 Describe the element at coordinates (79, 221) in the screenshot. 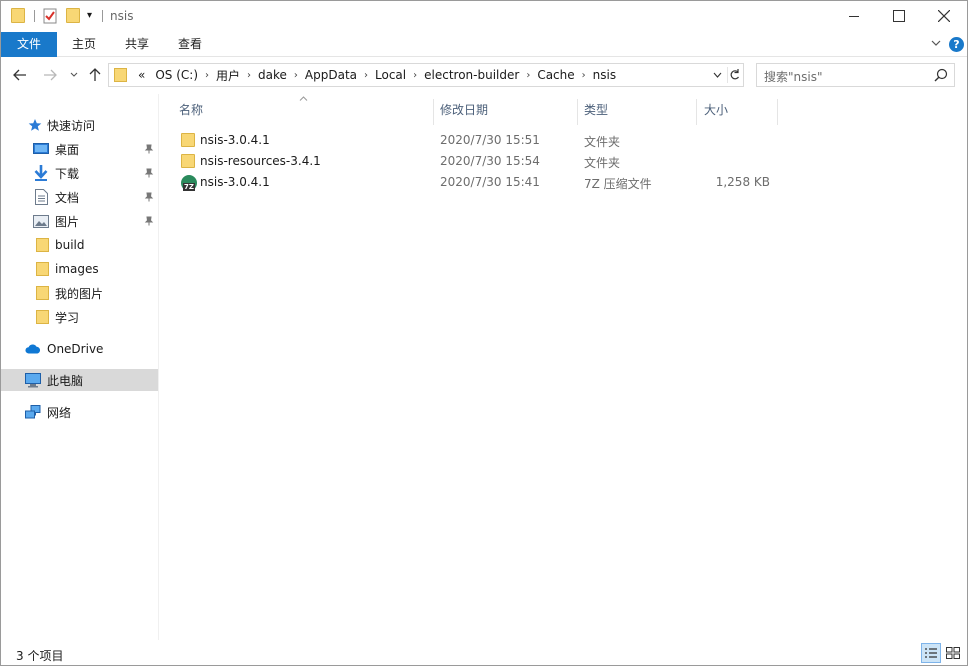

I see `nav-item-pictures: 图片` at that location.